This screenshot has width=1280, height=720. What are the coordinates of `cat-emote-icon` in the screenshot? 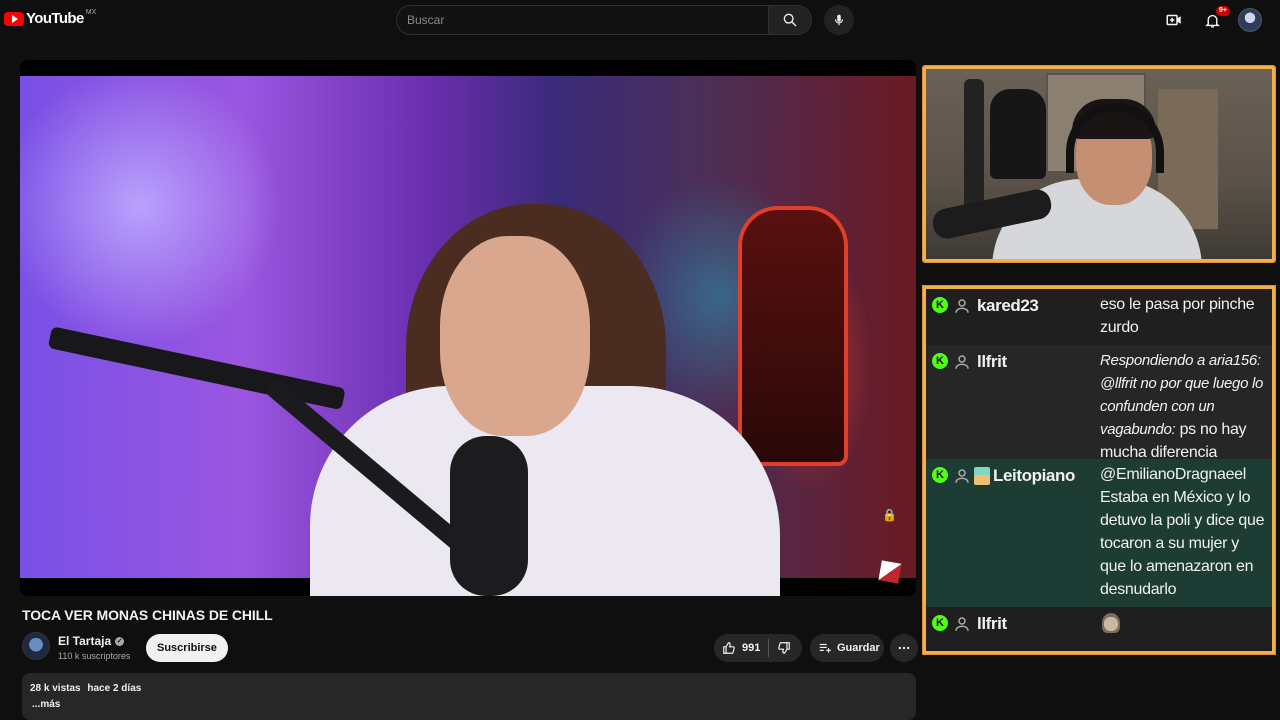 It's located at (1111, 623).